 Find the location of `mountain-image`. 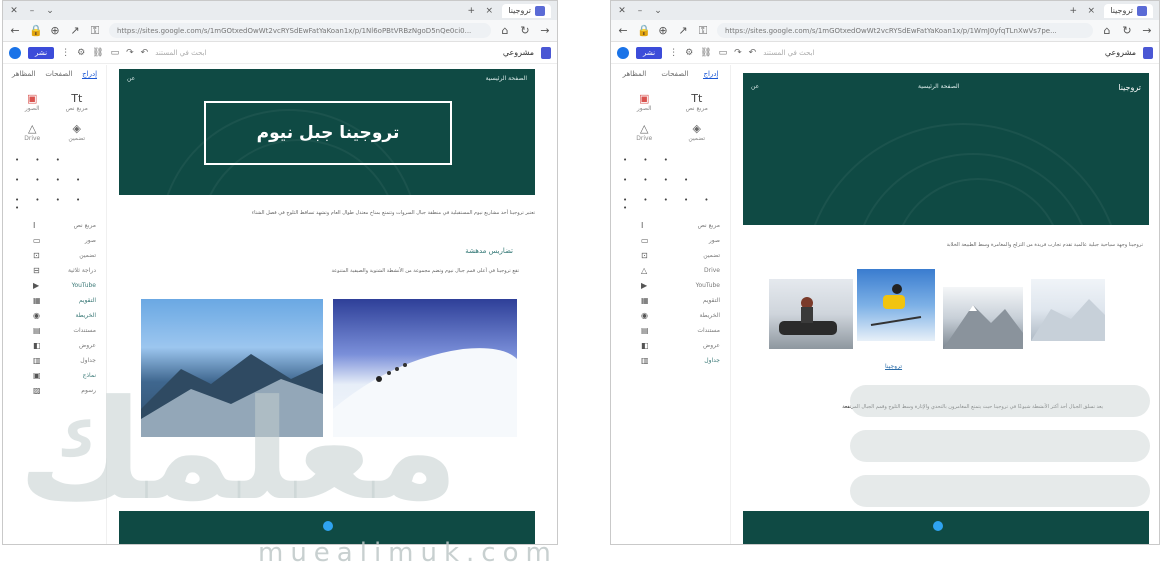

mountain-image is located at coordinates (232, 368).